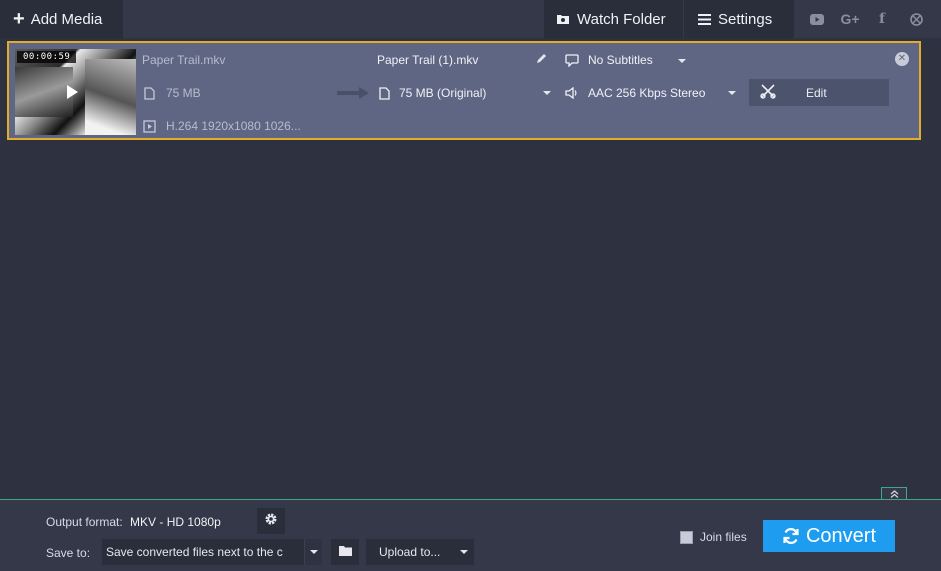  I want to click on gear-icon, so click(271, 521).